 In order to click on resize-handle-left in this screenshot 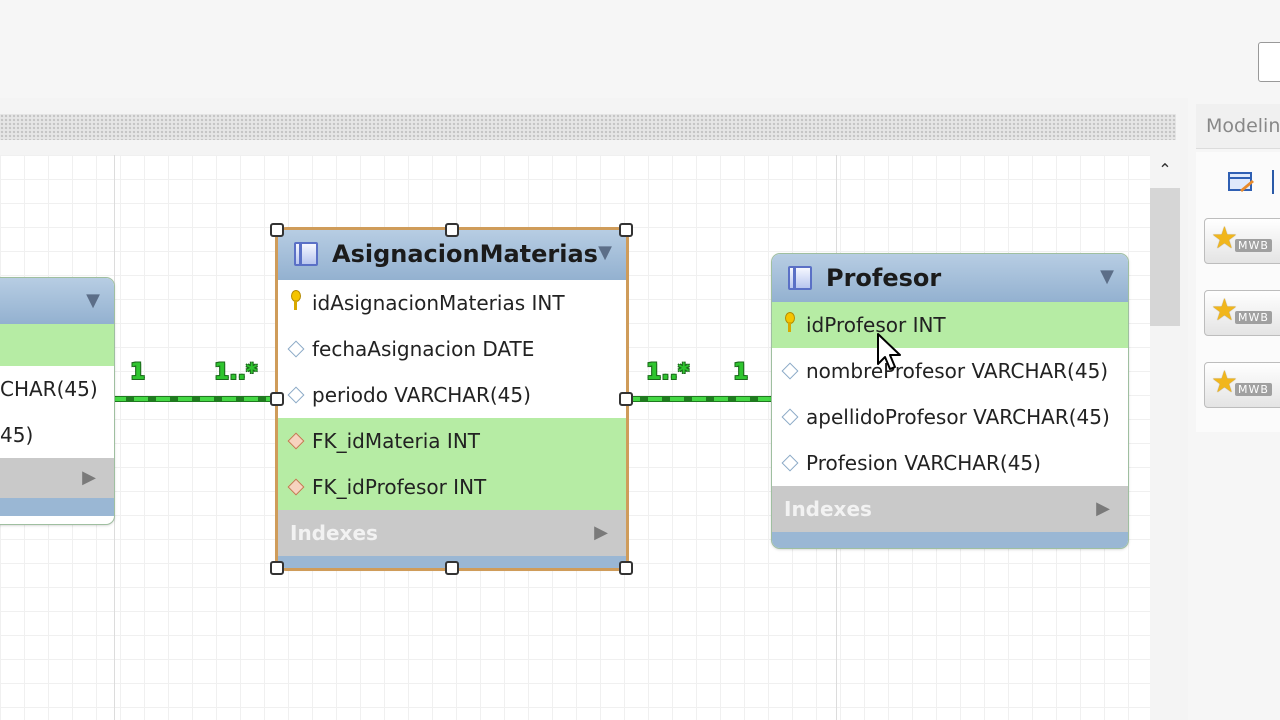, I will do `click(277, 399)`.